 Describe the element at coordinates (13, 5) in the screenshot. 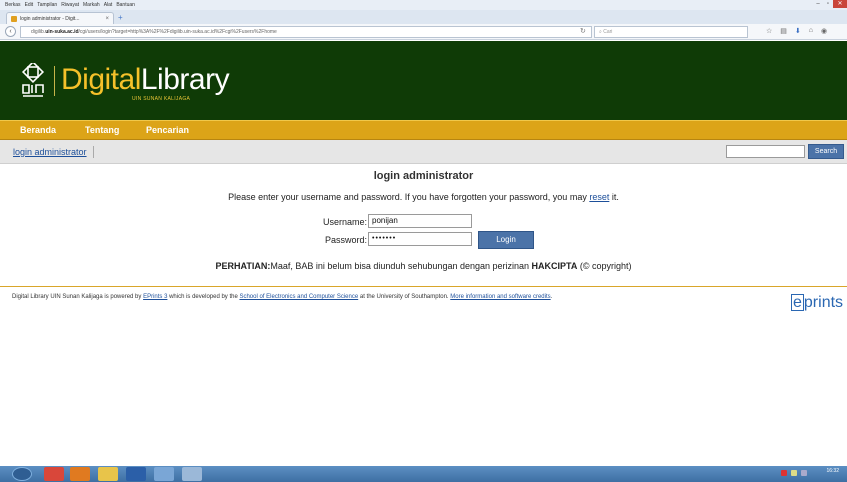

I see `menu-item-berkas: Berkas` at that location.